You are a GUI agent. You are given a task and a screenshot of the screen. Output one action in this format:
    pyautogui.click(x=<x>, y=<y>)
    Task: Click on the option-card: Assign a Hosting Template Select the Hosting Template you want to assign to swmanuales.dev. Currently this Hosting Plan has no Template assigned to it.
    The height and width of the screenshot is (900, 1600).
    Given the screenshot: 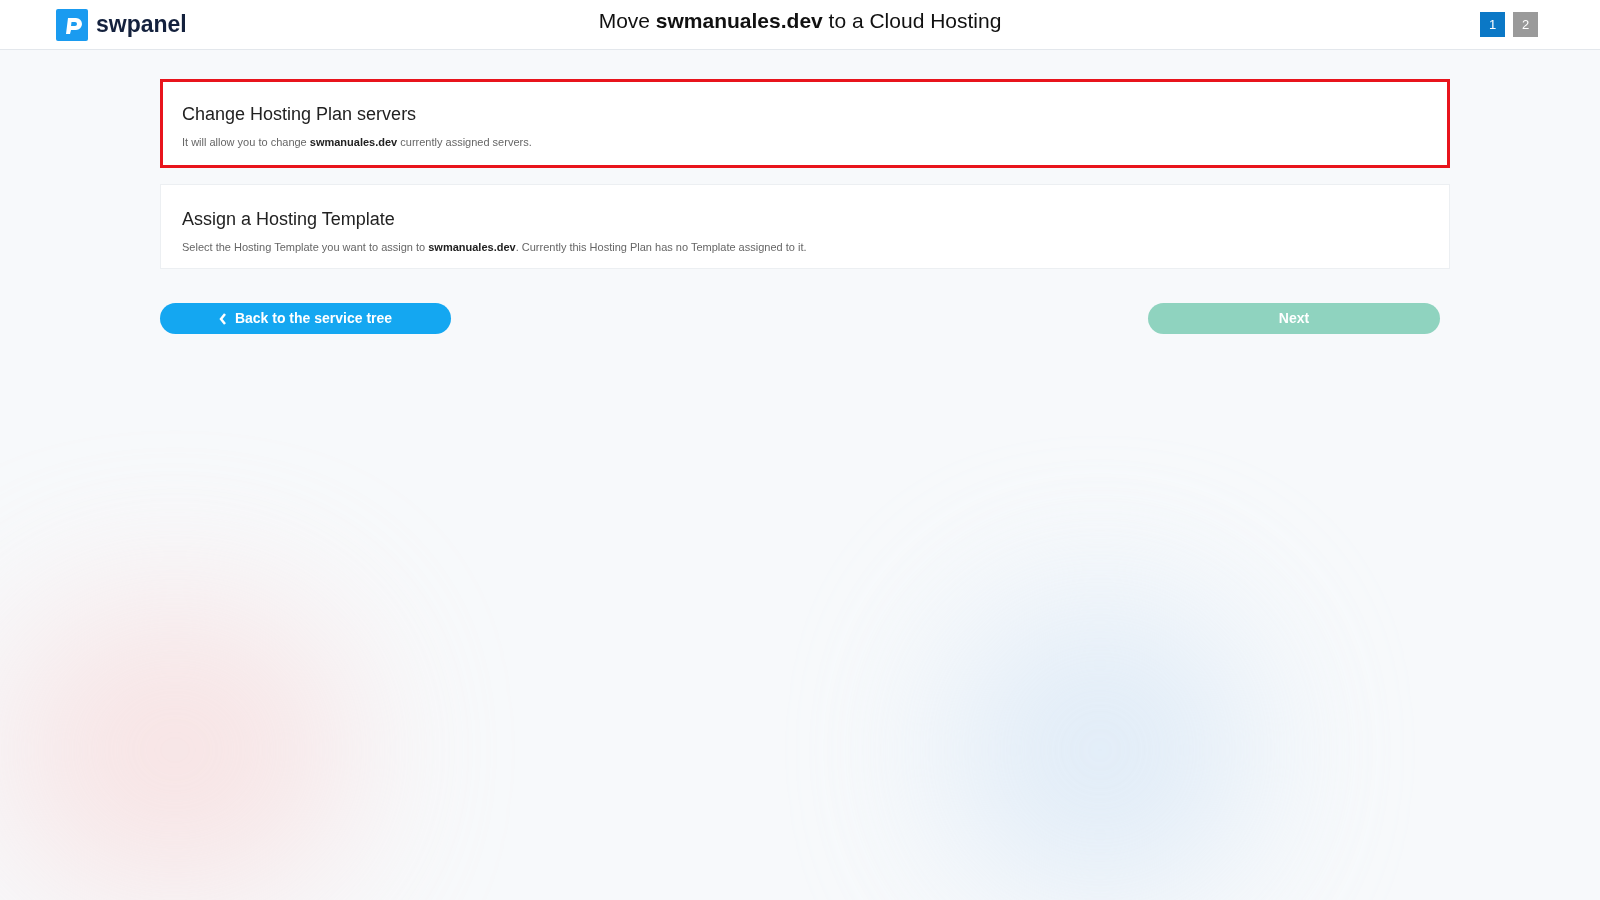 What is the action you would take?
    pyautogui.click(x=805, y=226)
    